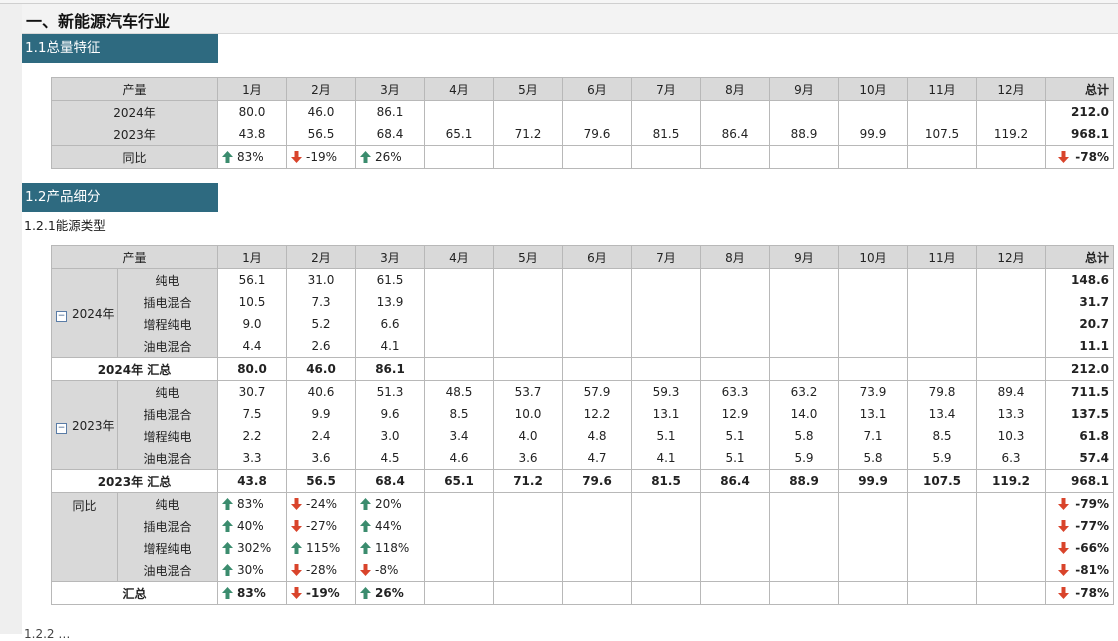 This screenshot has height=641, width=1118. What do you see at coordinates (459, 458) in the screenshot?
I see `table-cell: 4.6` at bounding box center [459, 458].